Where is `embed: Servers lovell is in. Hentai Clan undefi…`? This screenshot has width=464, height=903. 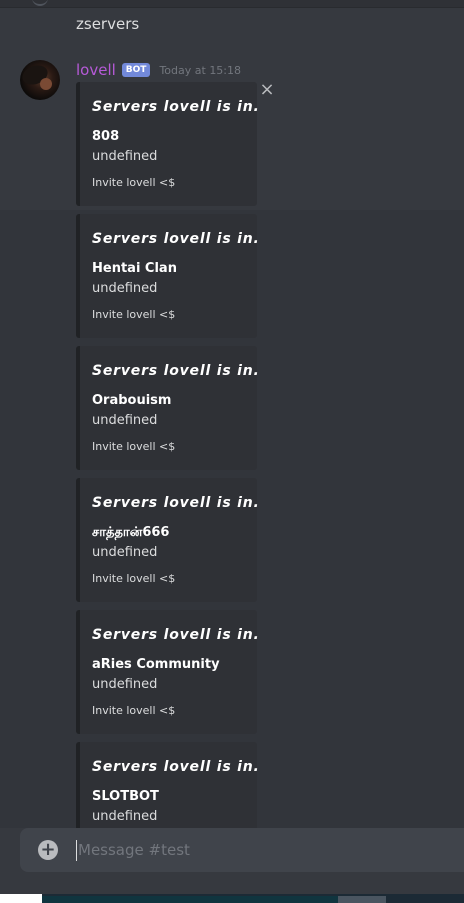
embed: Servers lovell is in. Hentai Clan undefi… is located at coordinates (168, 276).